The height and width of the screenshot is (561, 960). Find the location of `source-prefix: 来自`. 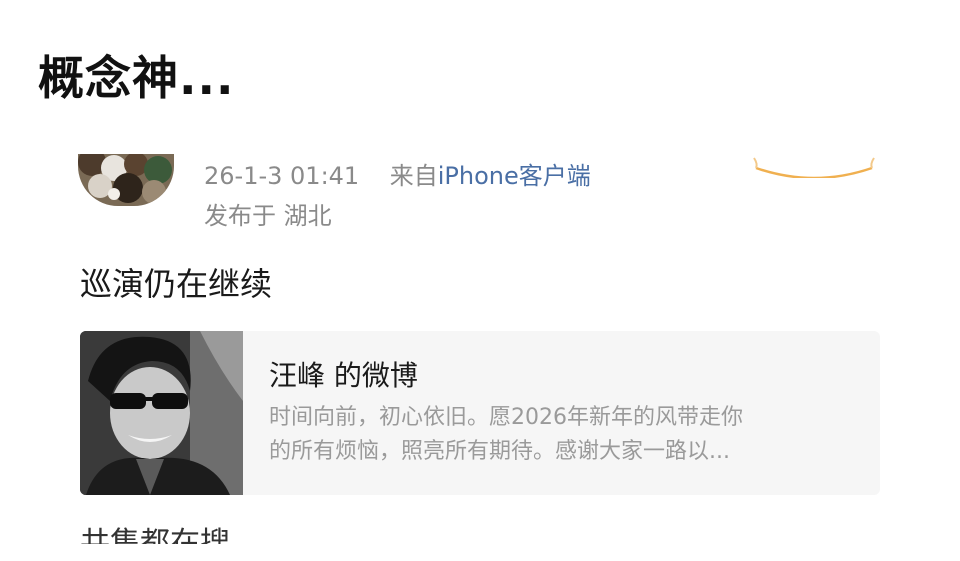

source-prefix: 来自 is located at coordinates (413, 176).